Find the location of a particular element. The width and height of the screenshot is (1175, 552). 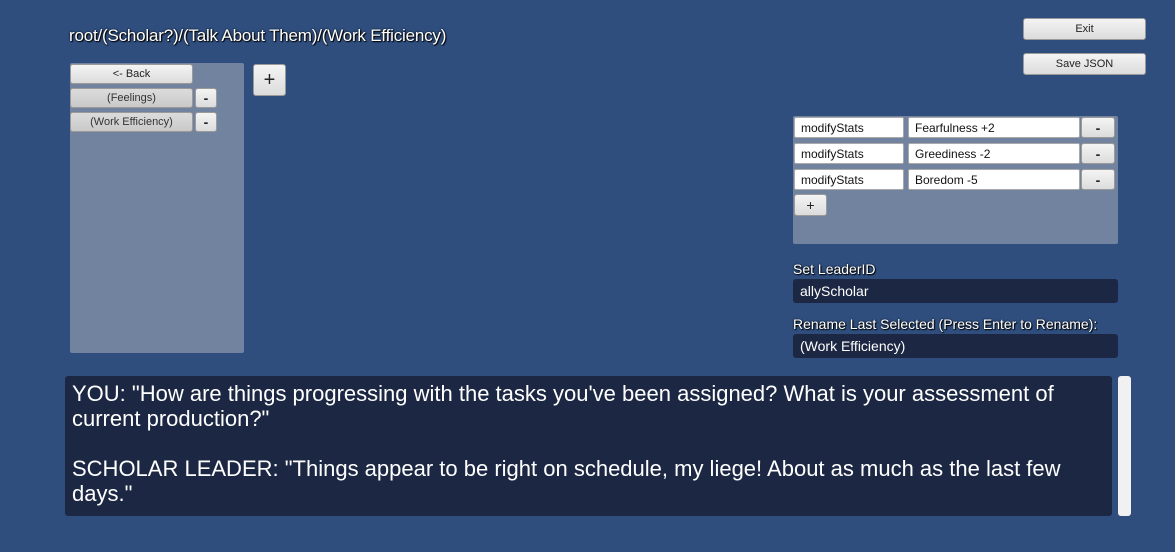

dialogue-scrollbar is located at coordinates (1124, 446).